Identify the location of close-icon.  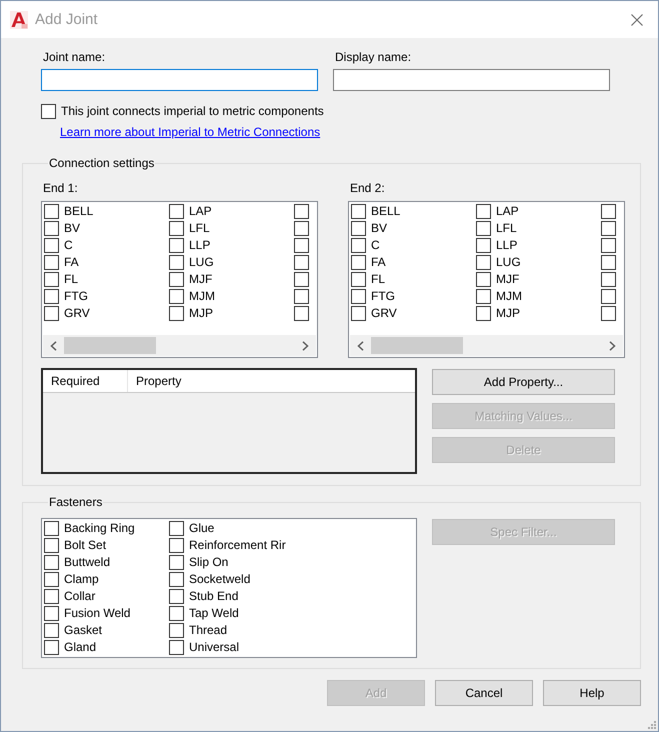
(637, 20).